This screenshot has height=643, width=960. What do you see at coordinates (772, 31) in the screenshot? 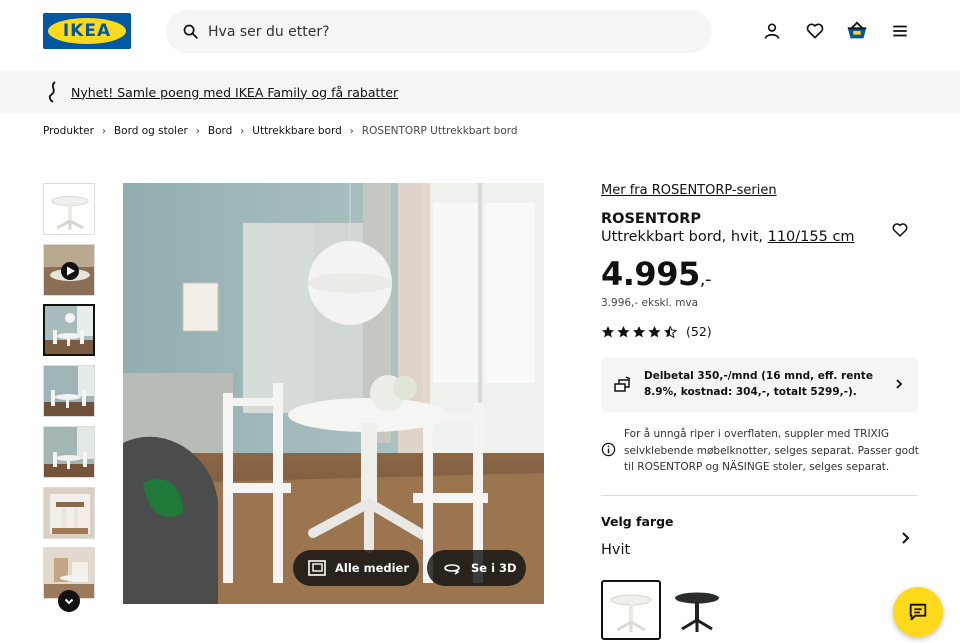
I see `user-icon` at bounding box center [772, 31].